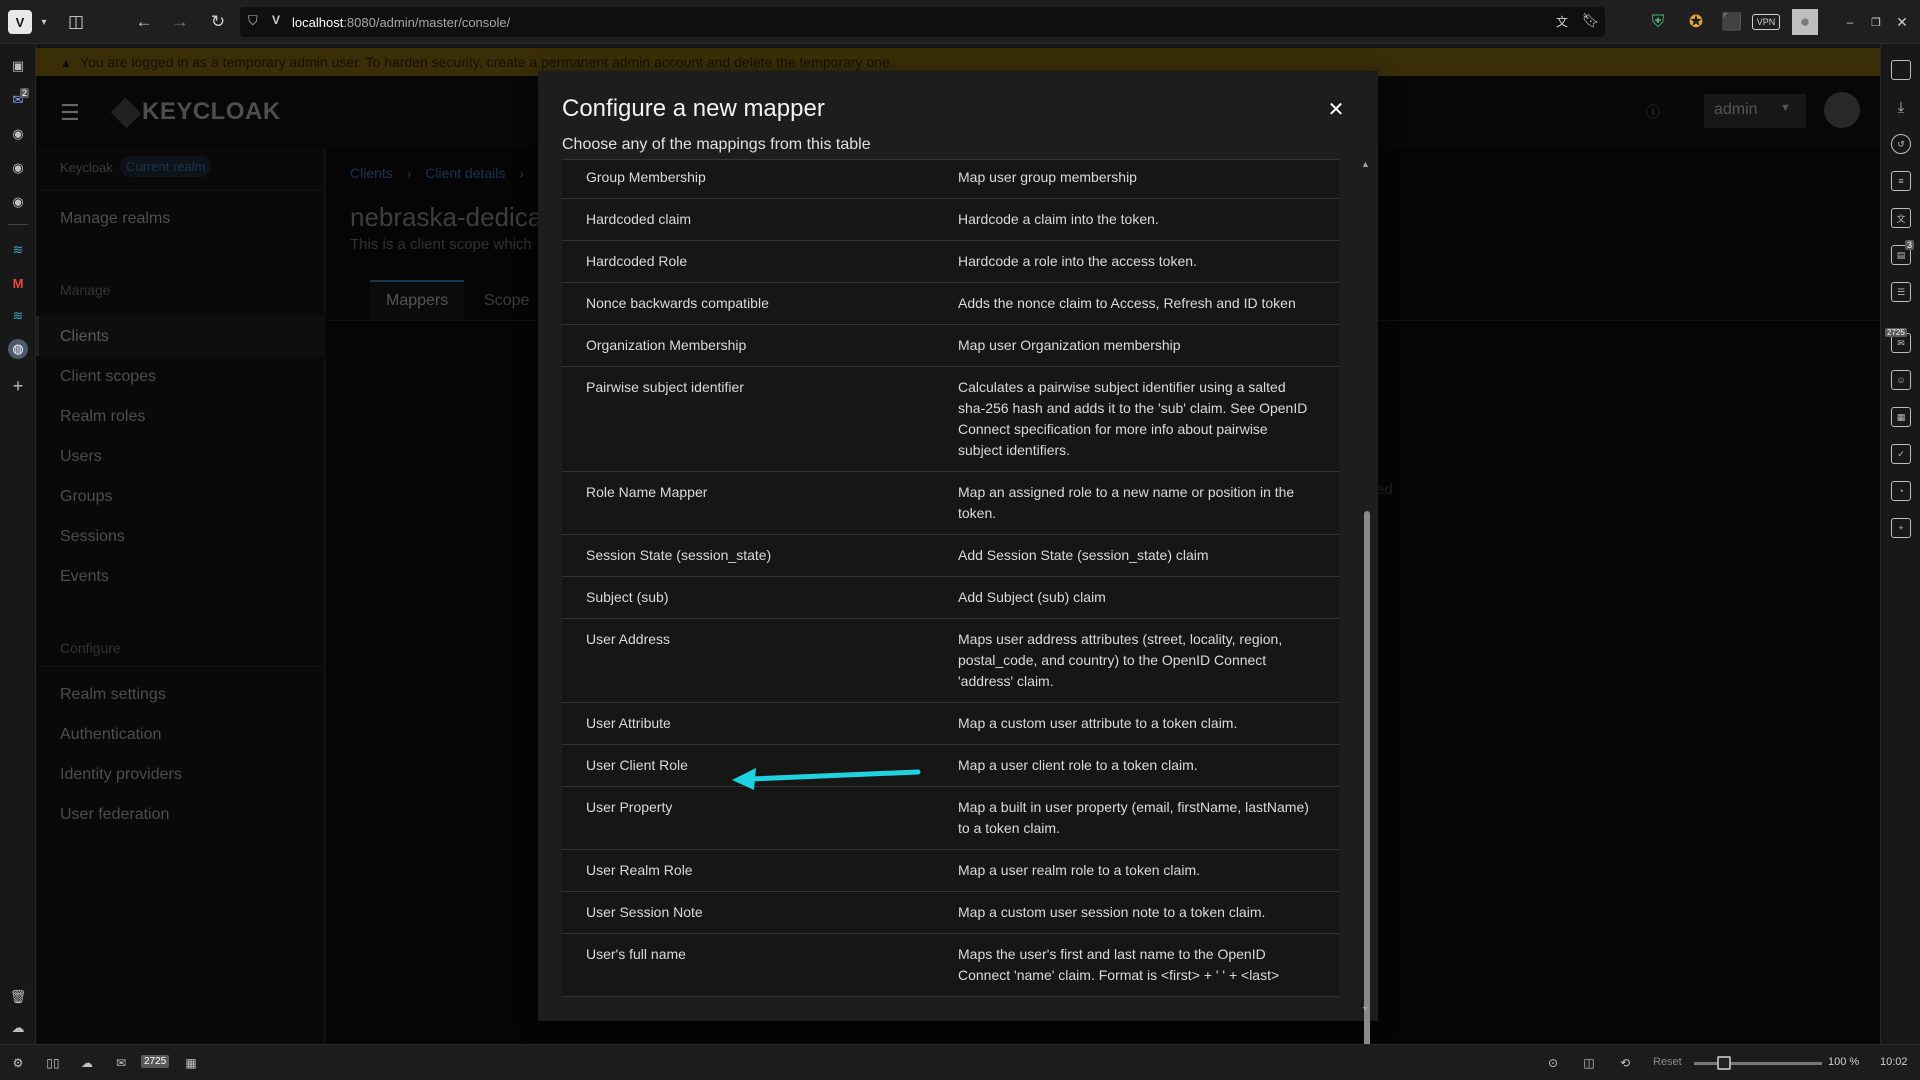 This screenshot has width=1920, height=1080. What do you see at coordinates (1336, 109) in the screenshot?
I see `close-icon: ✕` at bounding box center [1336, 109].